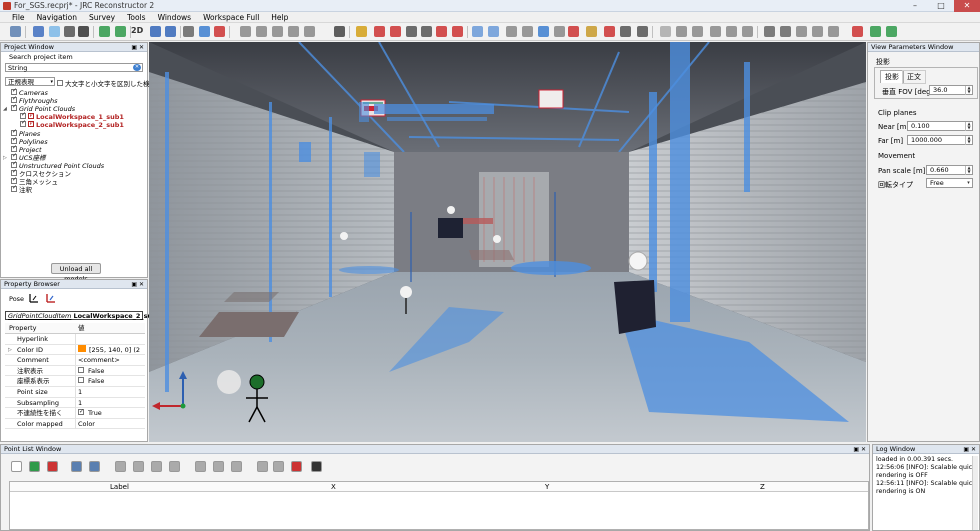  Describe the element at coordinates (231, 17) in the screenshot. I see `menu-workspace-full: Workspace Full` at that location.